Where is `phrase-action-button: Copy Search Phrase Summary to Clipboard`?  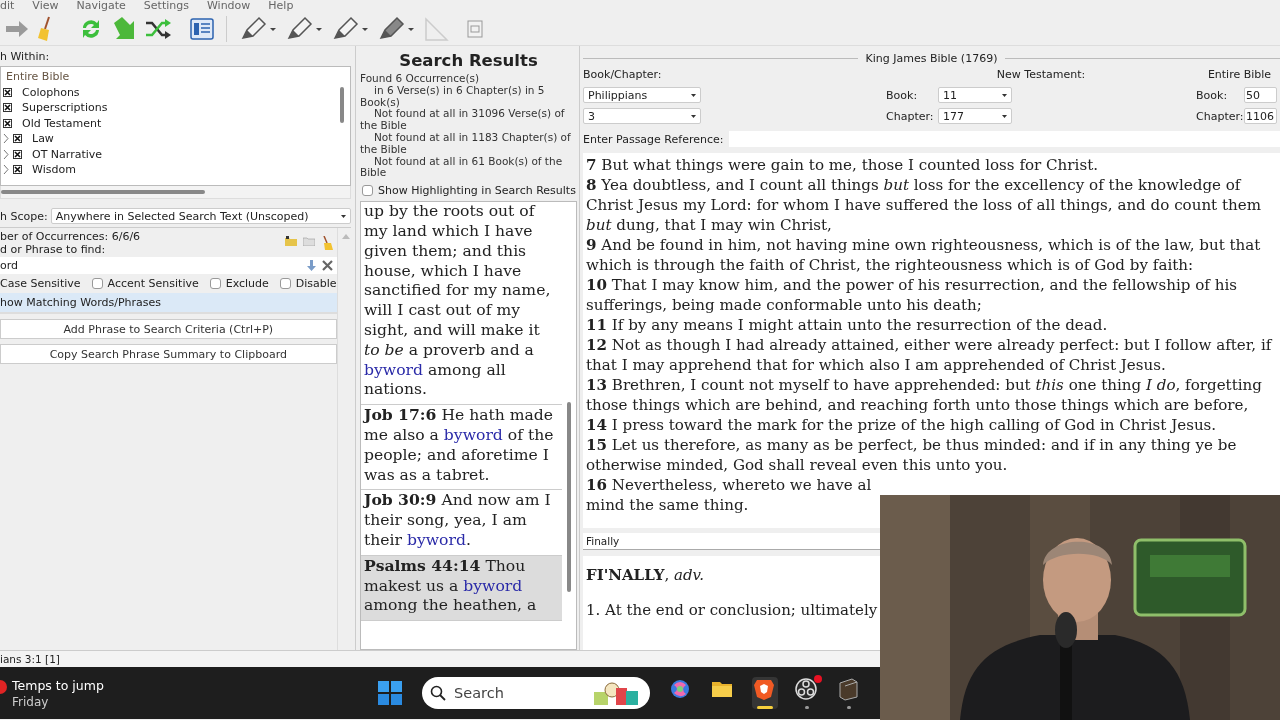 phrase-action-button: Copy Search Phrase Summary to Clipboard is located at coordinates (168, 354).